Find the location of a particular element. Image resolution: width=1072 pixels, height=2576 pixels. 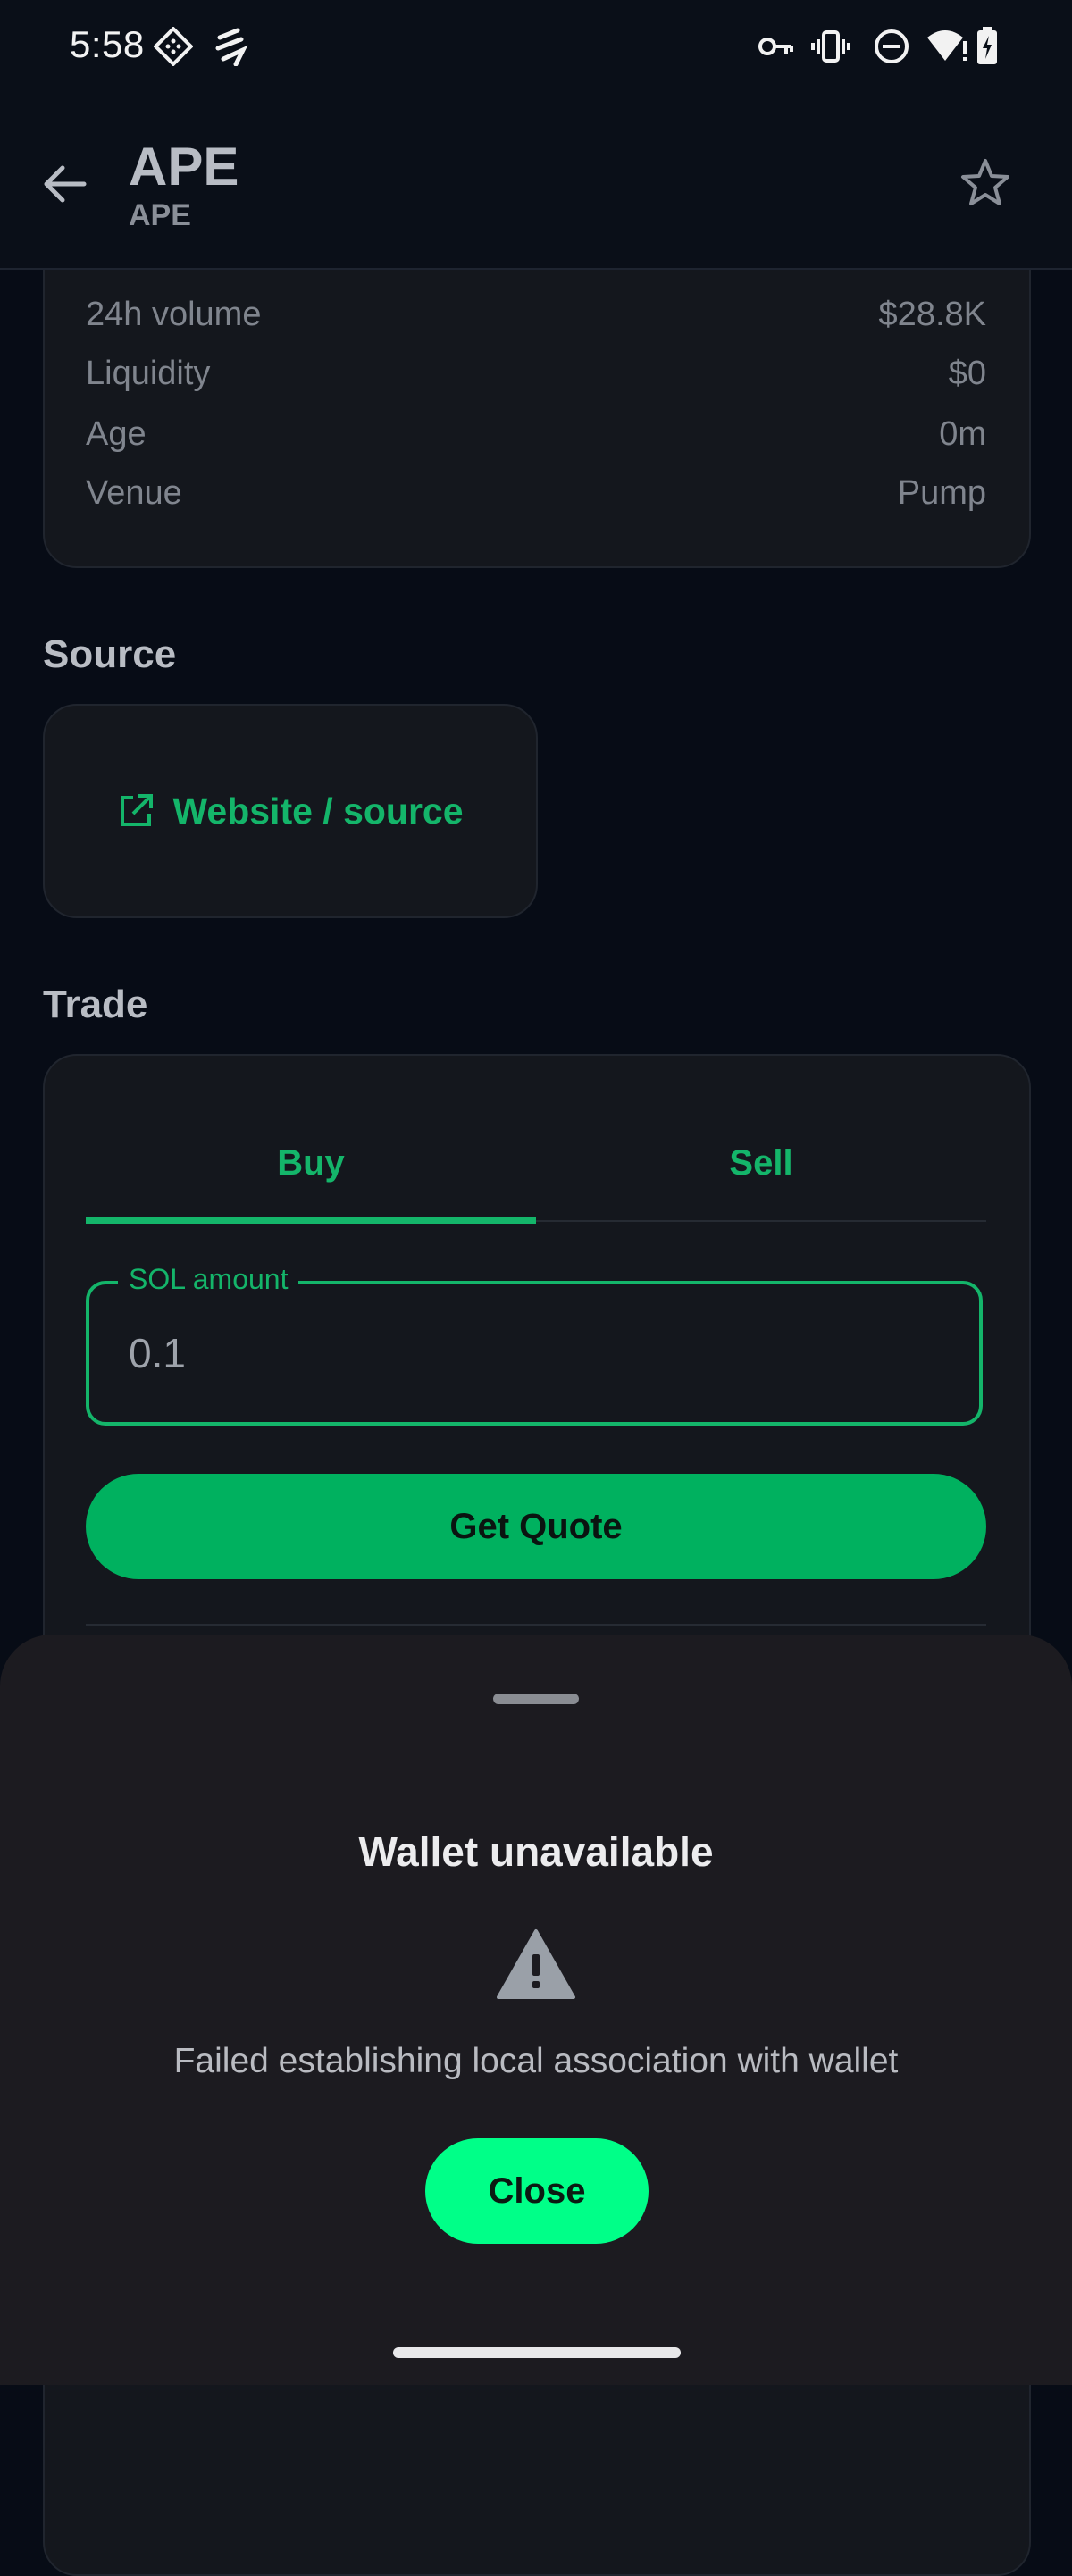

tab-buy: Buy is located at coordinates (311, 1163).